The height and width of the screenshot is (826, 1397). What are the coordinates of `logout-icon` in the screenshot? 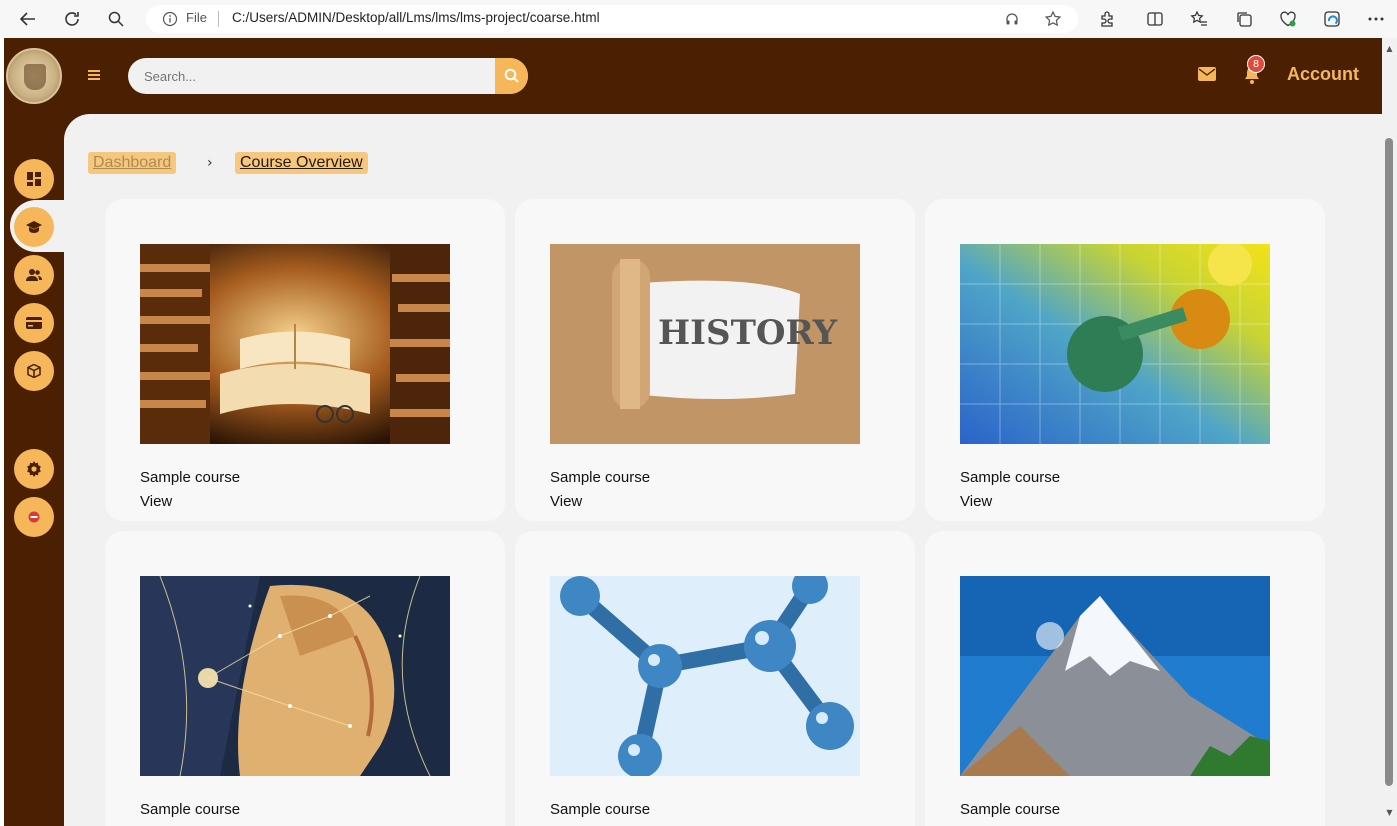 It's located at (34, 517).